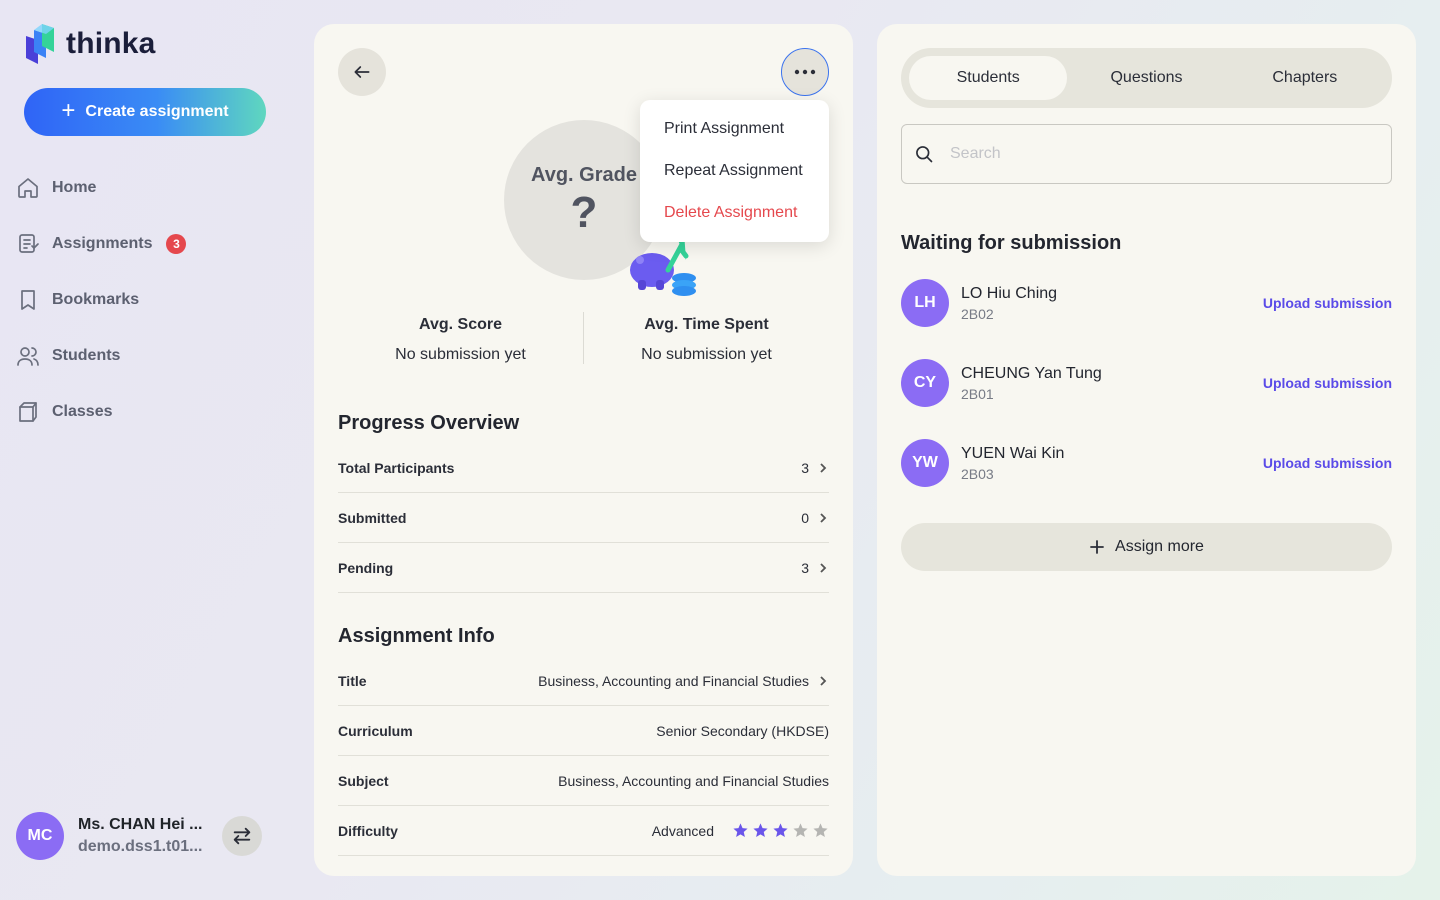 The width and height of the screenshot is (1440, 900). What do you see at coordinates (1031, 373) in the screenshot?
I see `student-name: CHEUNG Yan Tung` at bounding box center [1031, 373].